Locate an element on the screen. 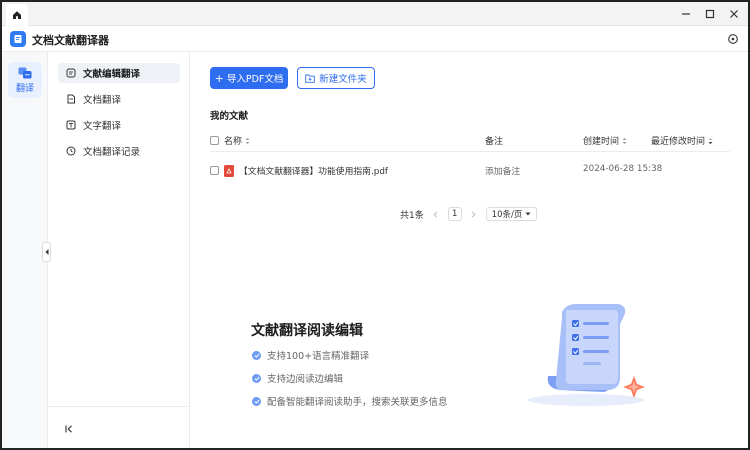 The width and height of the screenshot is (750, 450). close-button is located at coordinates (734, 14).